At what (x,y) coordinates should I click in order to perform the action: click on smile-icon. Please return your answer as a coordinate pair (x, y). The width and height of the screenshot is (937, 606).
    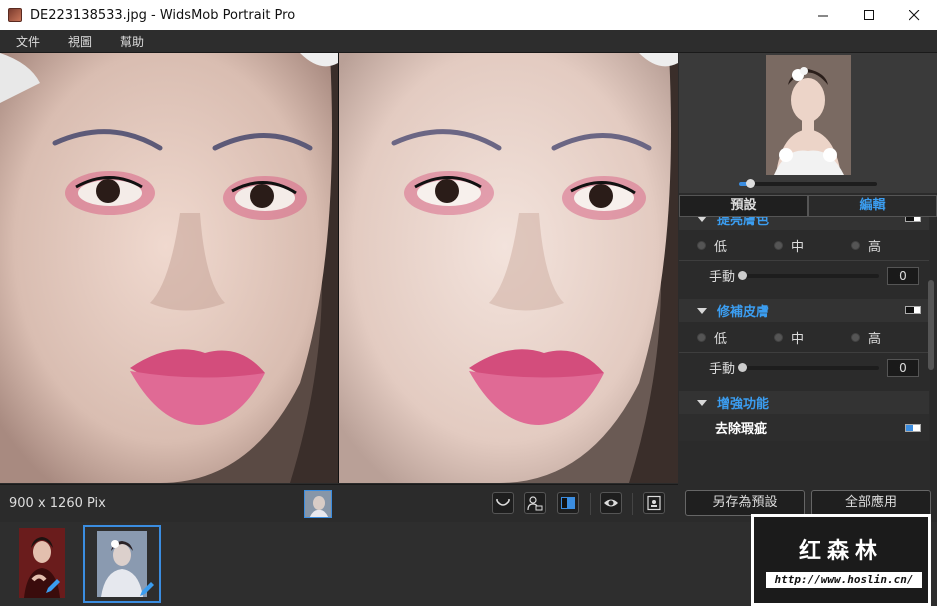
    Looking at the image, I should click on (503, 502).